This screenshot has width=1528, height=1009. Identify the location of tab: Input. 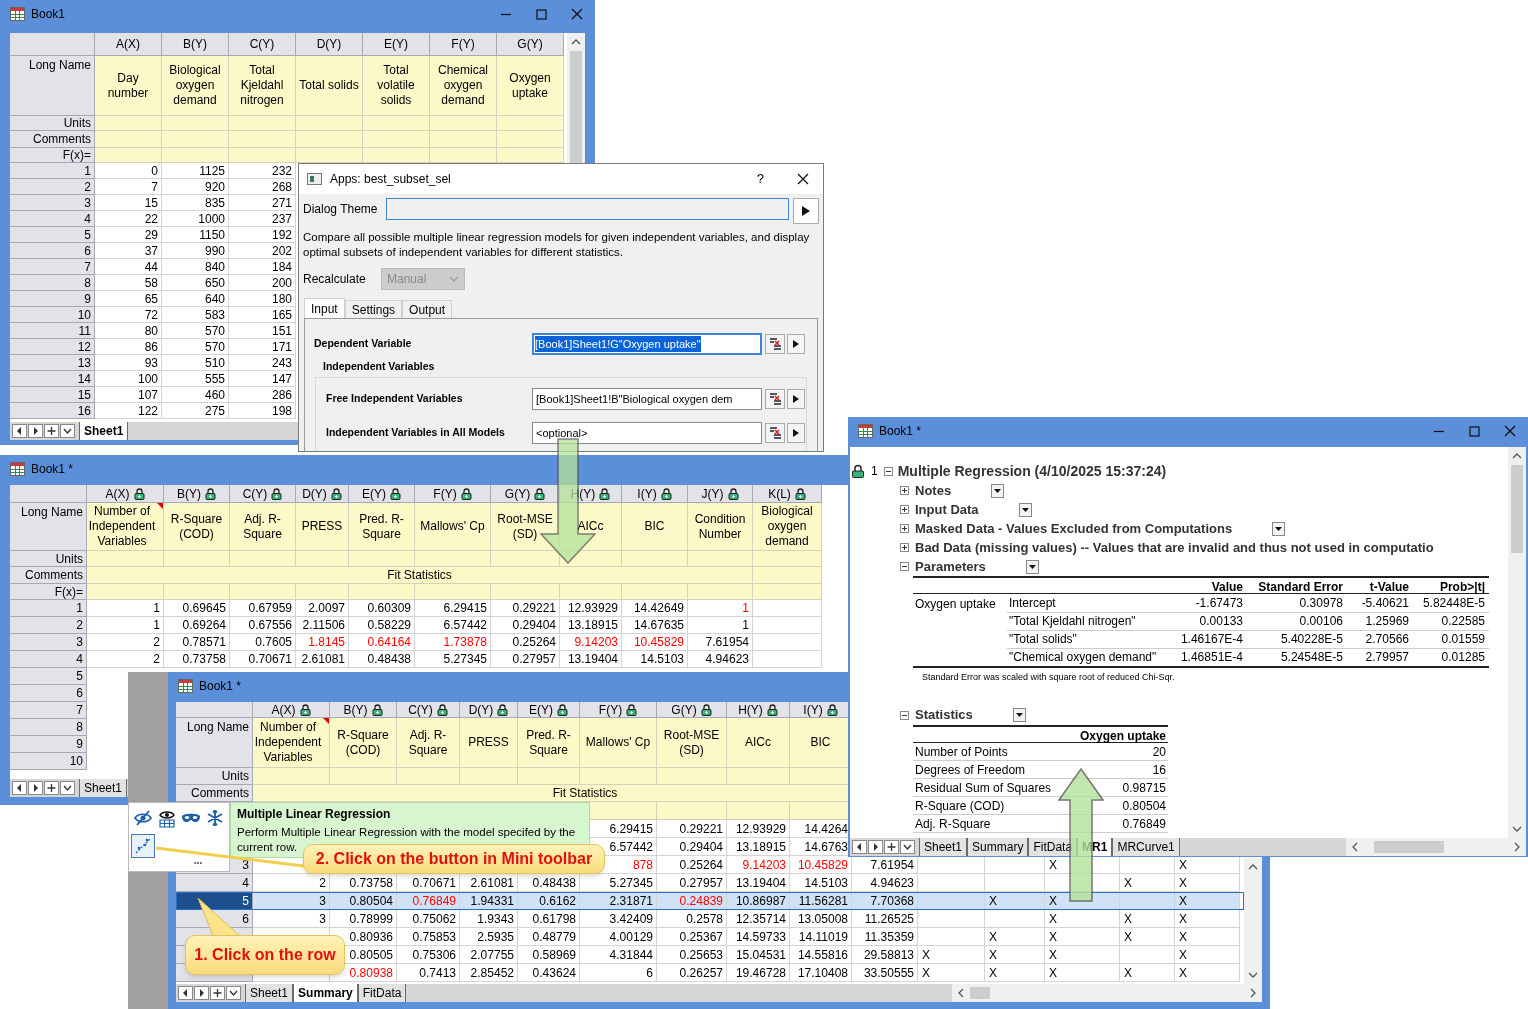
(324, 308).